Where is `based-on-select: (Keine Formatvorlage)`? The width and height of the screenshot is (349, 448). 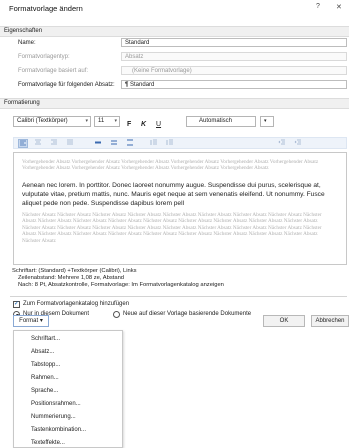
based-on-select: (Keine Formatvorlage) is located at coordinates (234, 70).